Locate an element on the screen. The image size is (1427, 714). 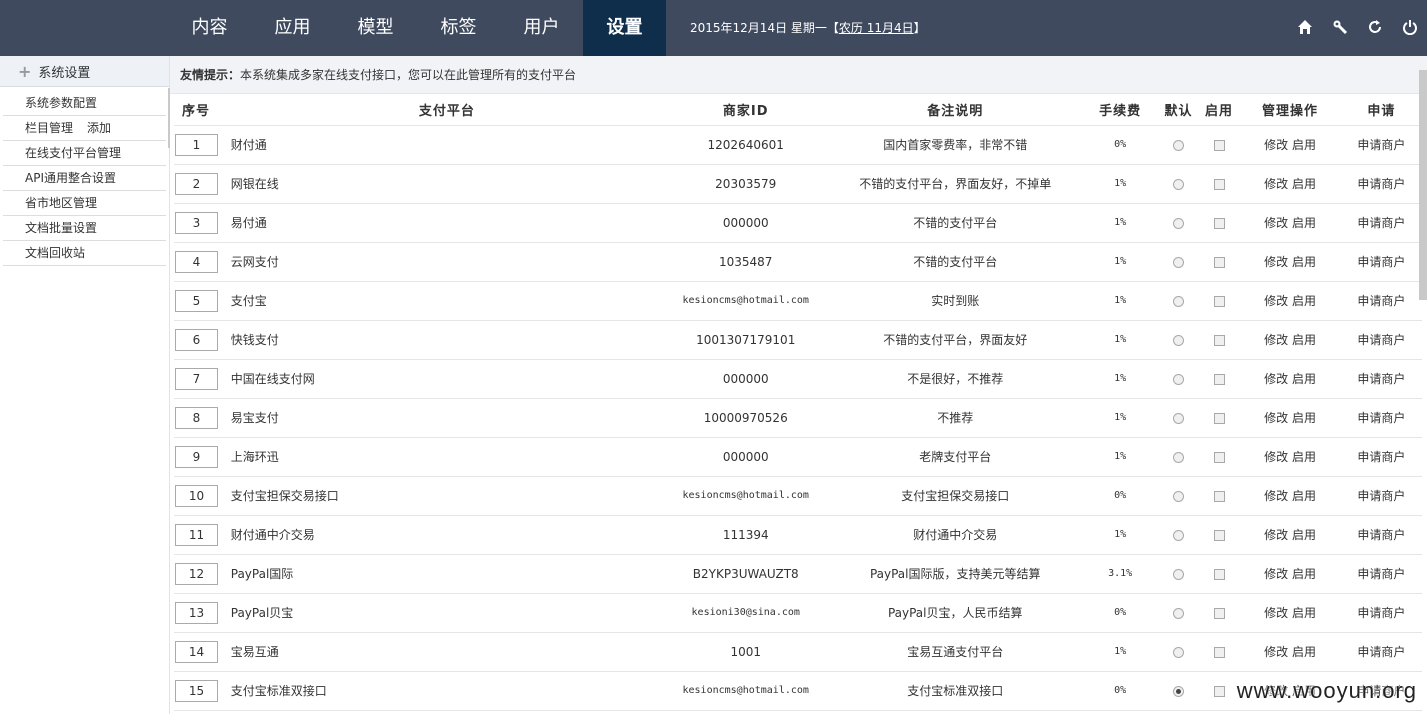
nav-tab: 标签 is located at coordinates (458, 28).